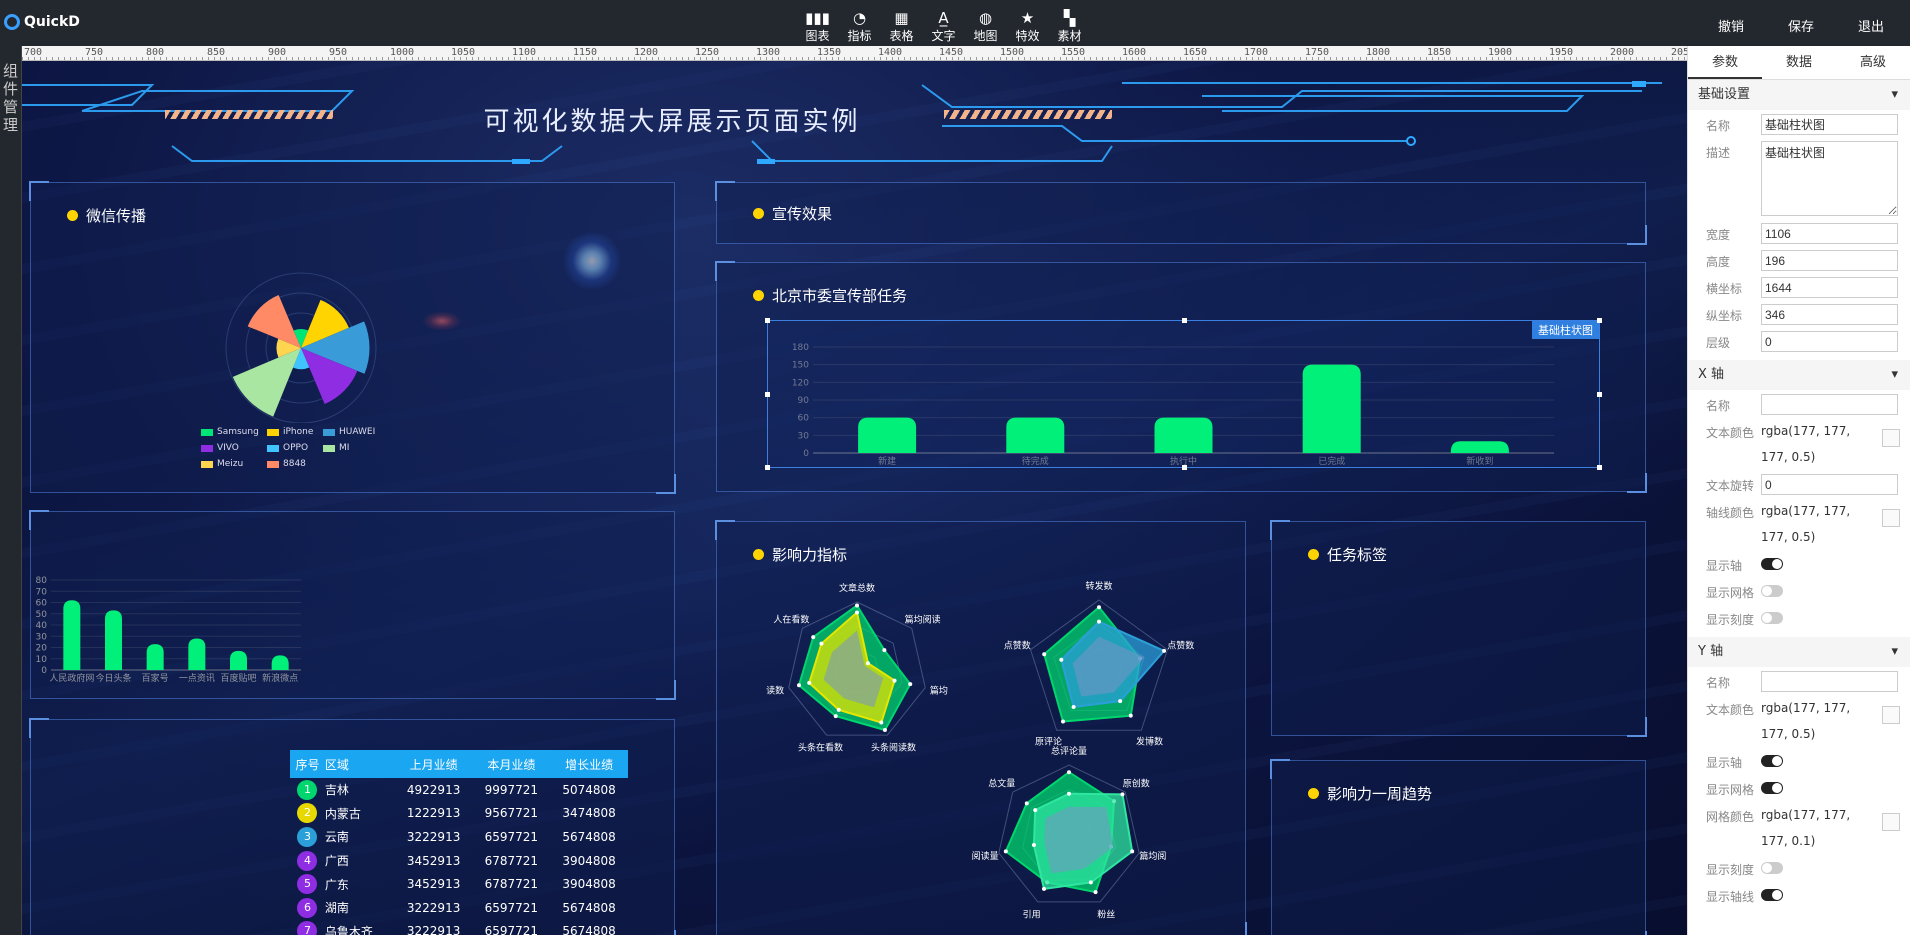 The height and width of the screenshot is (935, 1910). Describe the element at coordinates (295, 464) in the screenshot. I see `legend-item: 8848` at that location.